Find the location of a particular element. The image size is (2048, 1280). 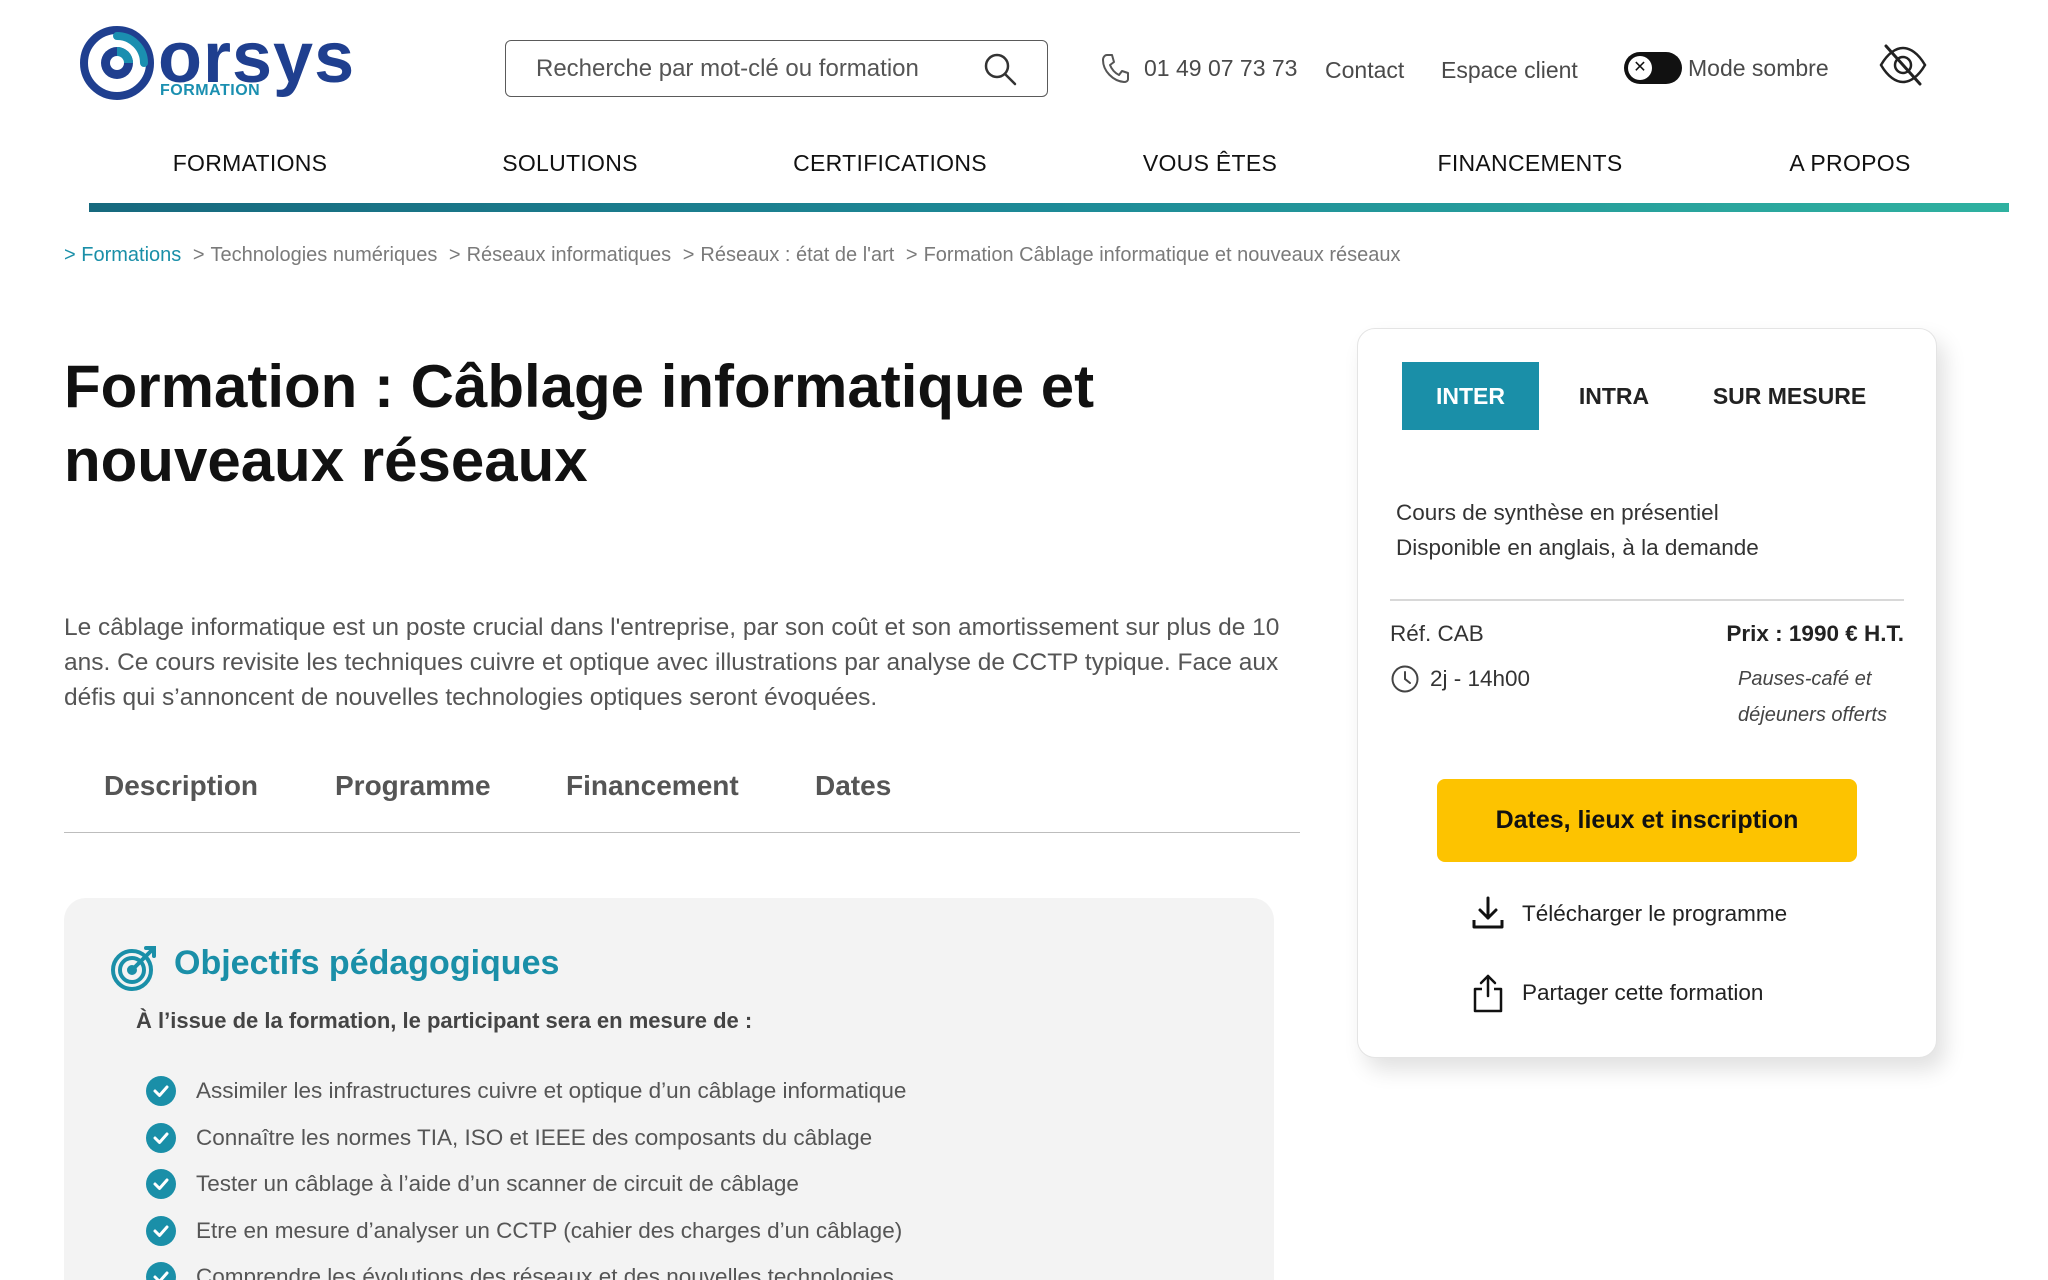

breadcrumb-item-etat-art: Réseaux : état de l'art is located at coordinates (797, 255).